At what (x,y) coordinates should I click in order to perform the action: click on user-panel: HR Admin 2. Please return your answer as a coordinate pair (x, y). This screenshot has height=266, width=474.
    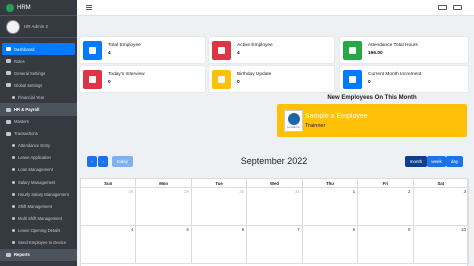
    Looking at the image, I should click on (38, 27).